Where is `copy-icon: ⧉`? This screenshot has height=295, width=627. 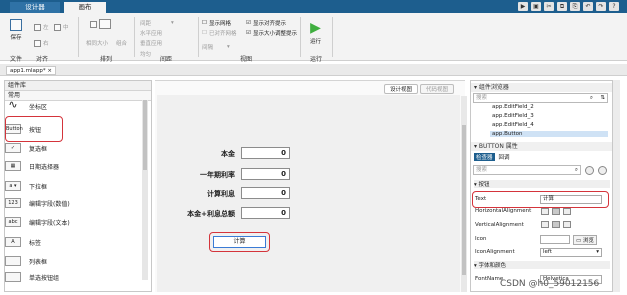 copy-icon: ⧉ is located at coordinates (562, 6).